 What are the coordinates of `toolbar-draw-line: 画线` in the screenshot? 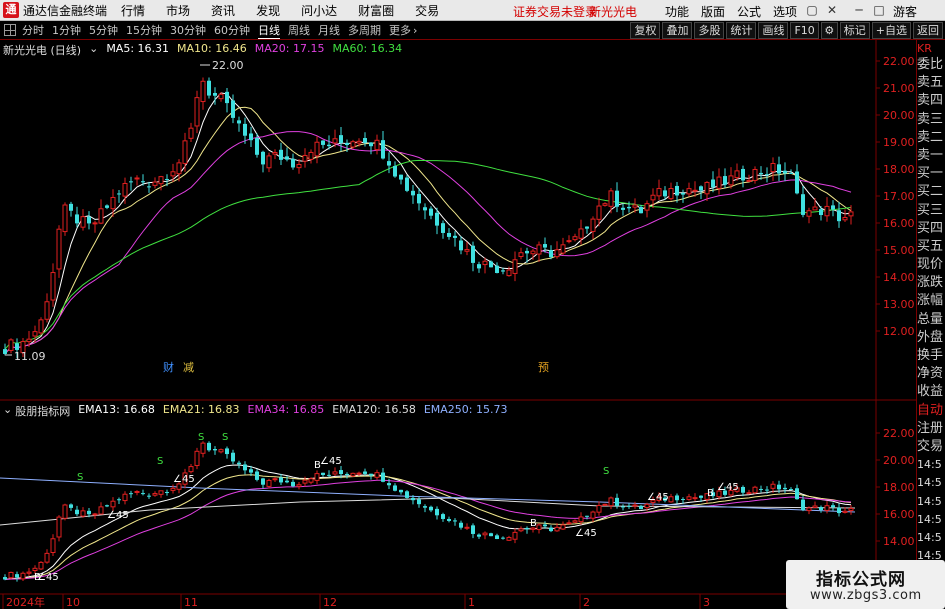 It's located at (773, 30).